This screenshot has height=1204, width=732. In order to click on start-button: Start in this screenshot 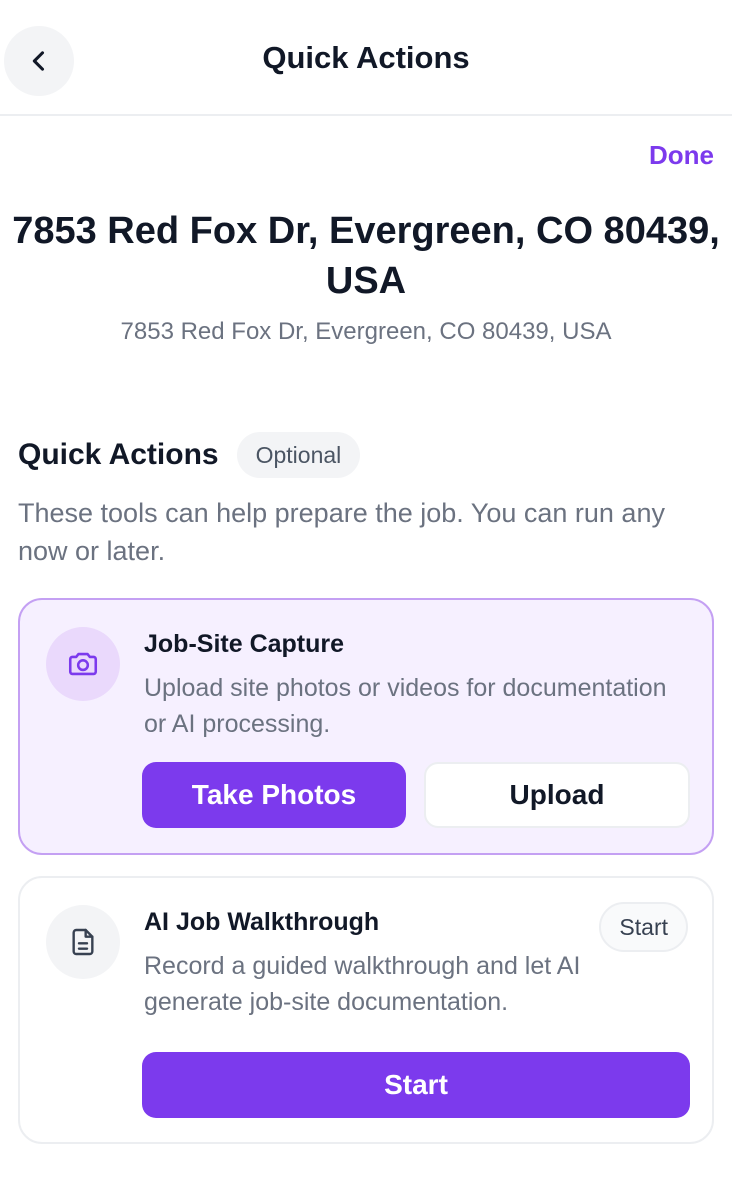, I will do `click(416, 1085)`.